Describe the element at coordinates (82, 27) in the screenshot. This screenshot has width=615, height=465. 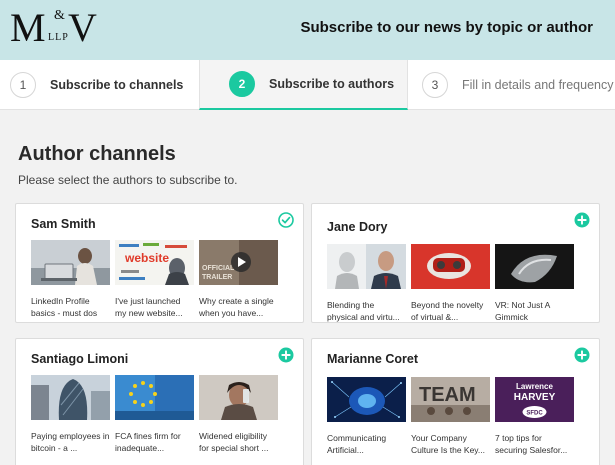
I see `logo-letter-v: V` at that location.